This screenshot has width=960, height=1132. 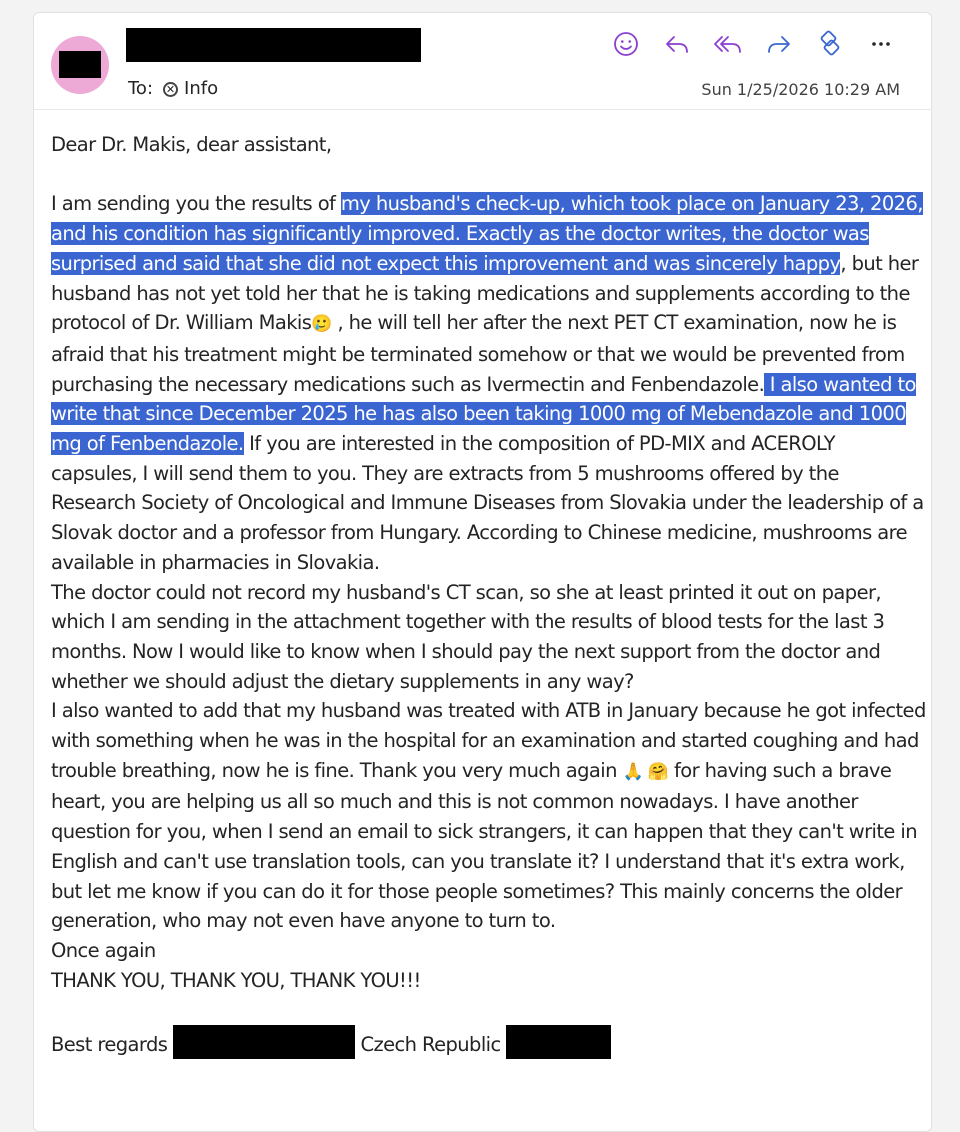 I want to click on regards-text: Best regards, so click(x=112, y=1045).